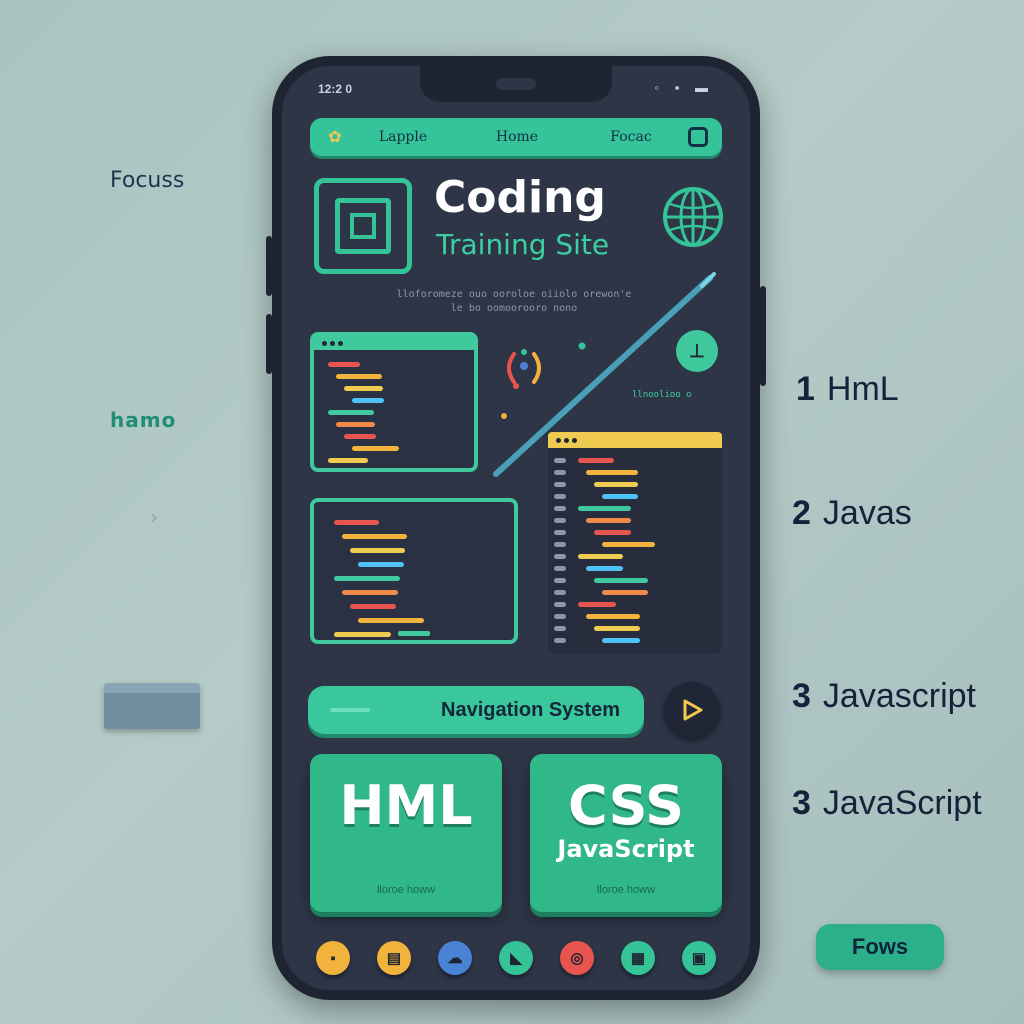 The image size is (1024, 1024). What do you see at coordinates (394, 958) in the screenshot?
I see `notes-icon: ▤` at bounding box center [394, 958].